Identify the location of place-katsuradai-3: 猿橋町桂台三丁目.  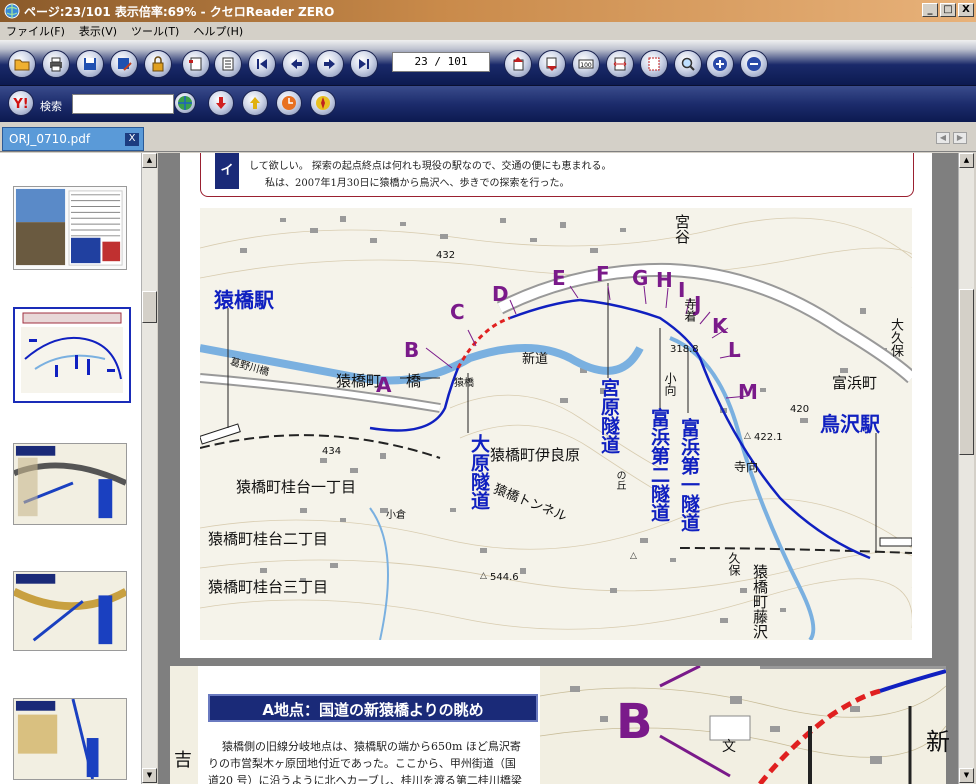
(268, 587).